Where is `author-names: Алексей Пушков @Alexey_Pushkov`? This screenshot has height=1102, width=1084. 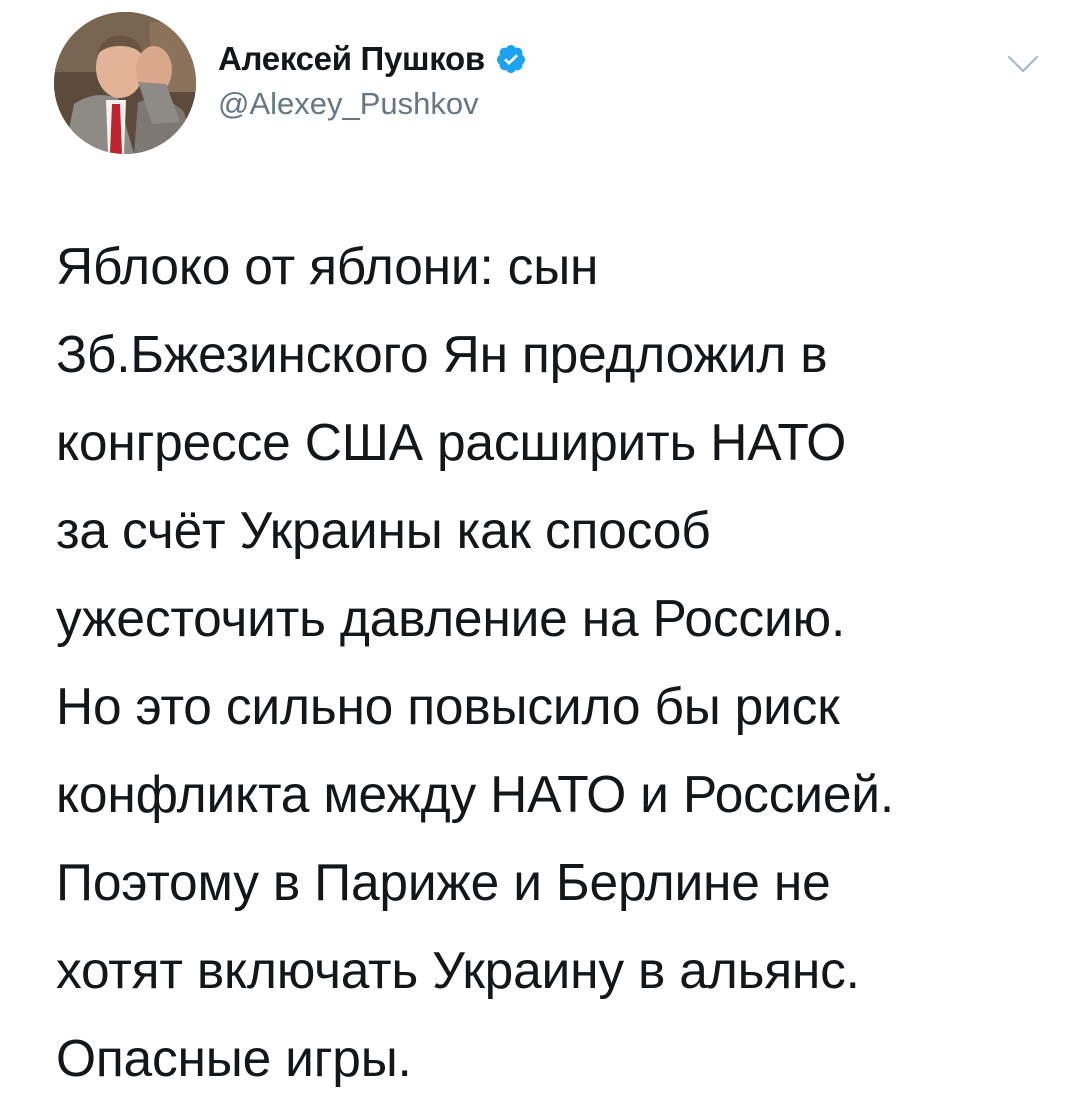
author-names: Алексей Пушков @Alexey_Pushkov is located at coordinates (372, 80).